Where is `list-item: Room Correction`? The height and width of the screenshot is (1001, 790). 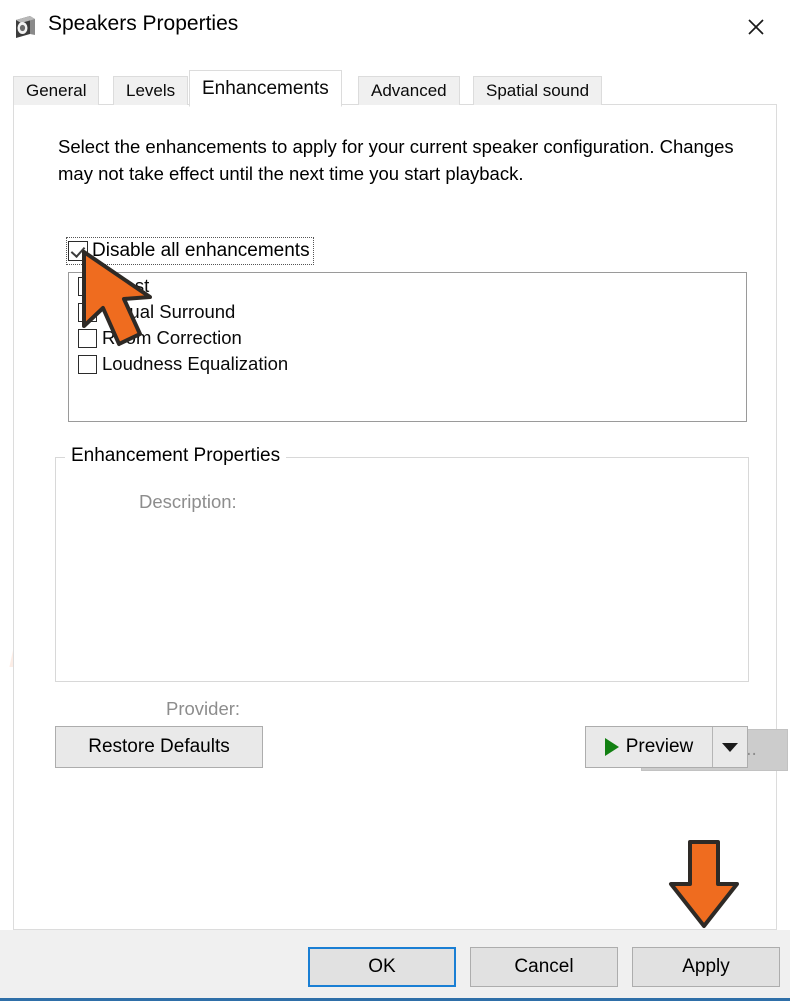
list-item: Room Correction is located at coordinates (407, 338).